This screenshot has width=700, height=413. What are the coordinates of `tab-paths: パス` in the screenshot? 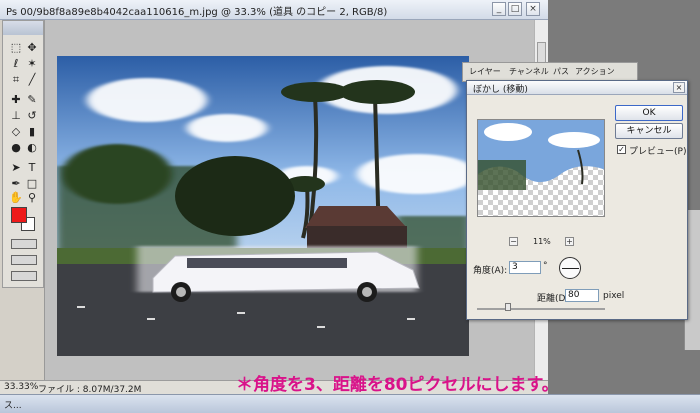 It's located at (561, 71).